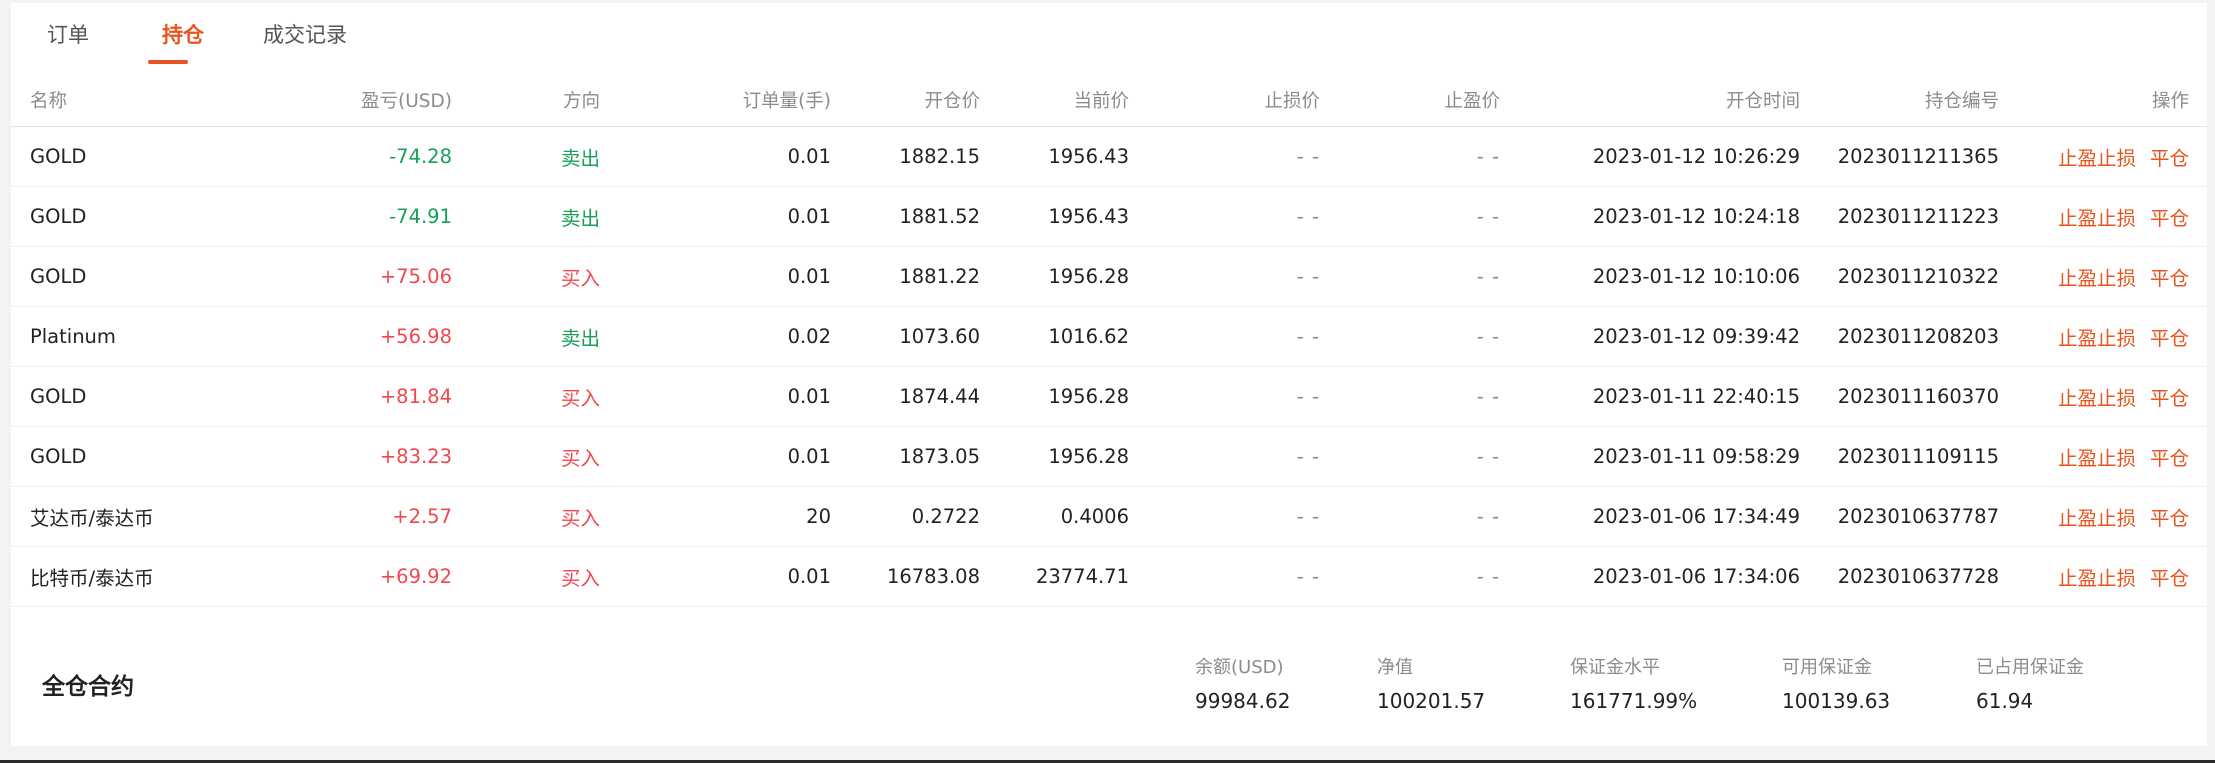 The width and height of the screenshot is (2215, 763). I want to click on position-pnl: -74.91, so click(420, 216).